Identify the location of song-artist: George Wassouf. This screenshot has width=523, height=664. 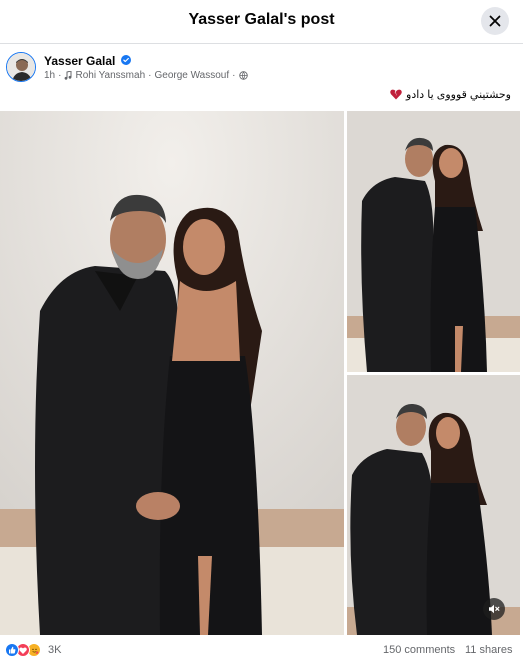
(191, 75).